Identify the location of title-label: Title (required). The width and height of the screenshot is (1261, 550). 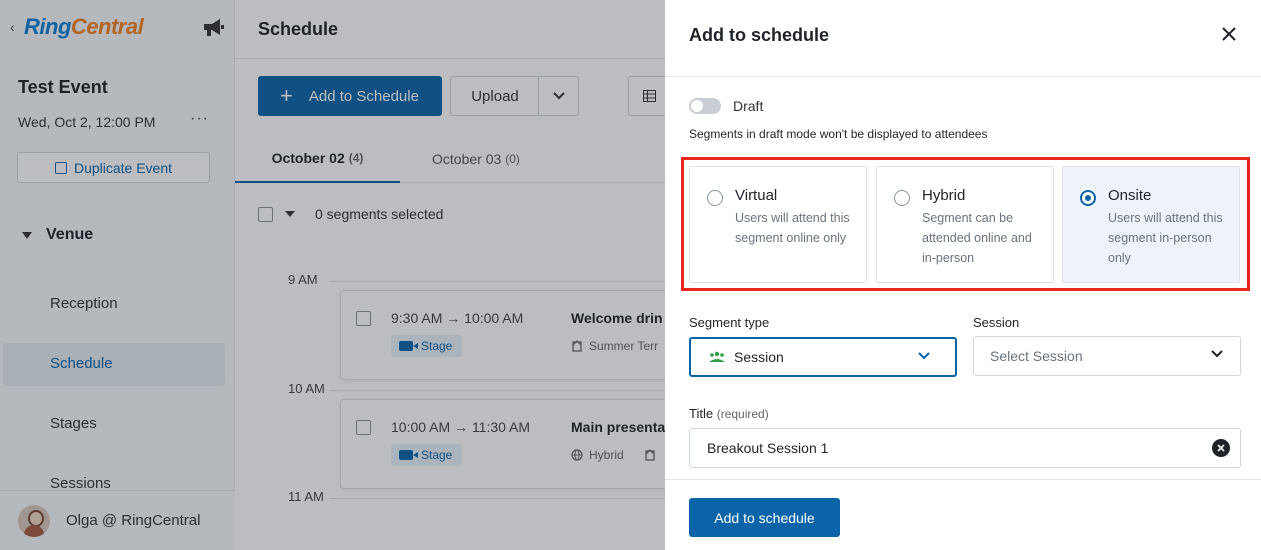
(729, 413).